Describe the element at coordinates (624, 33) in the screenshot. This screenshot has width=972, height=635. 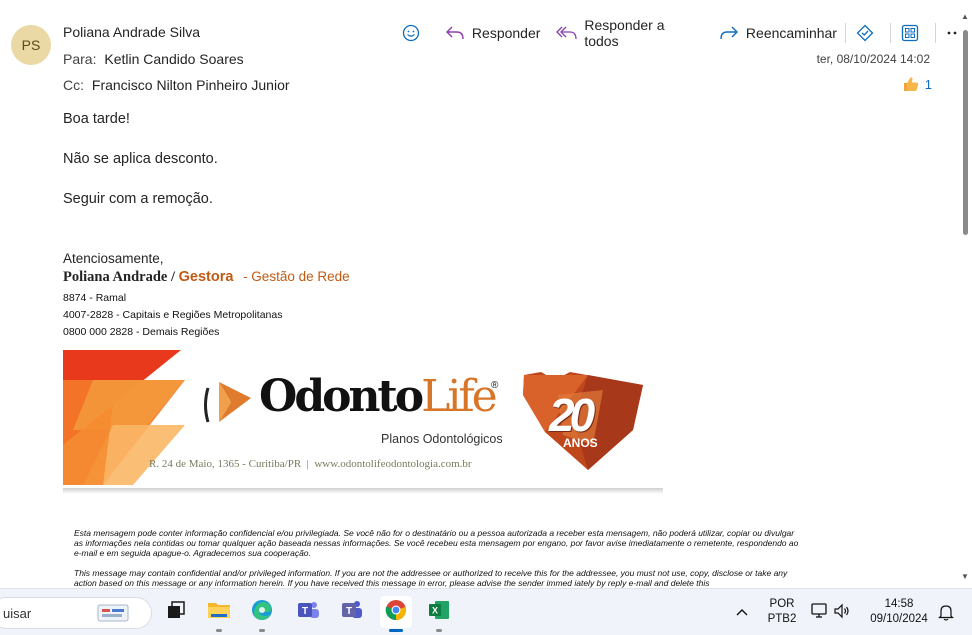
I see `reply-all-label: Responder a todos` at that location.